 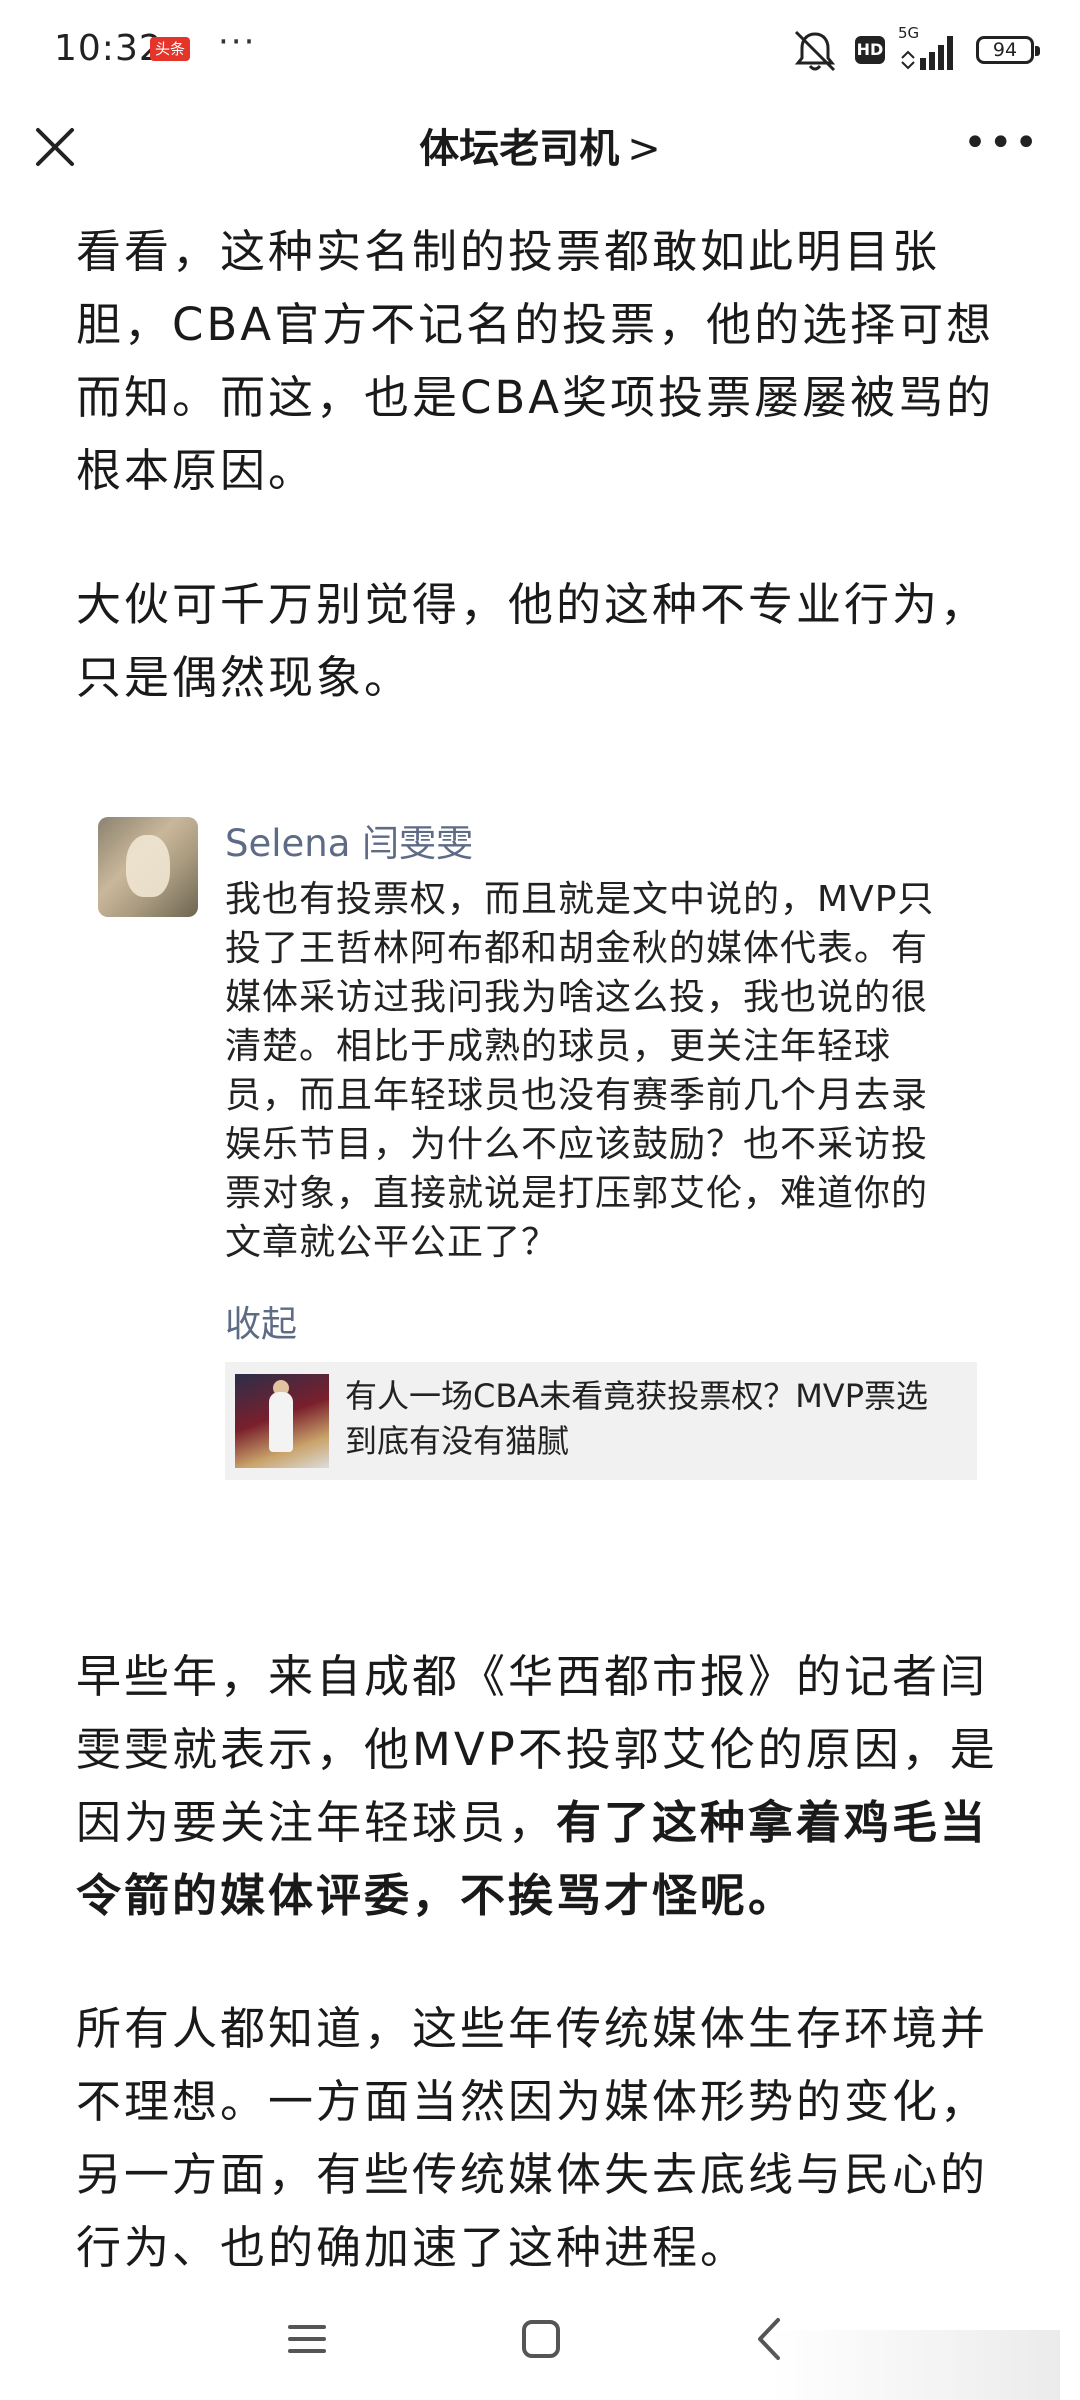 I want to click on comment-author: Selena 闫雯雯, so click(x=349, y=843).